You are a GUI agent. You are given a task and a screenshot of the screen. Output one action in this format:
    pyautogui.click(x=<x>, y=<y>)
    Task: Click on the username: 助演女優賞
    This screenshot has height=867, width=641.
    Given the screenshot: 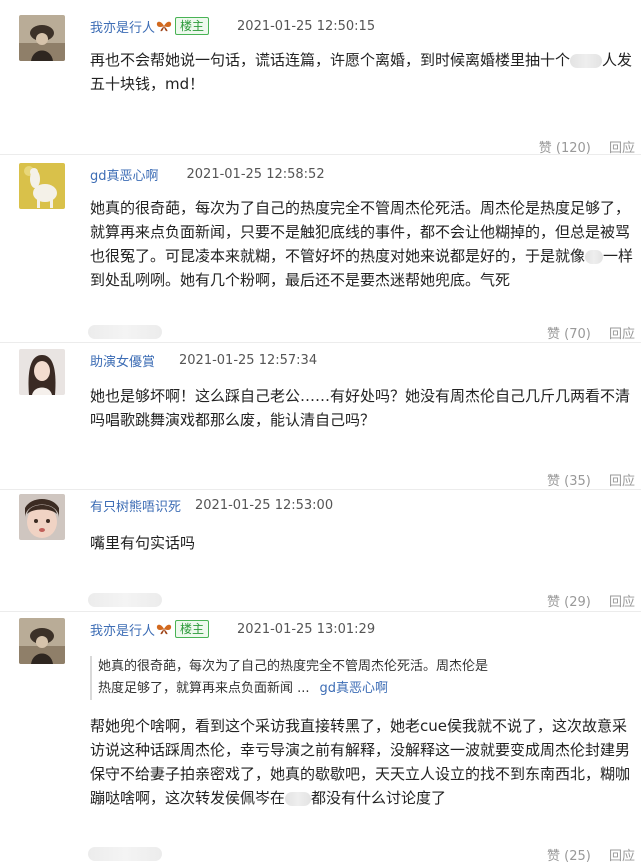 What is the action you would take?
    pyautogui.click(x=122, y=360)
    